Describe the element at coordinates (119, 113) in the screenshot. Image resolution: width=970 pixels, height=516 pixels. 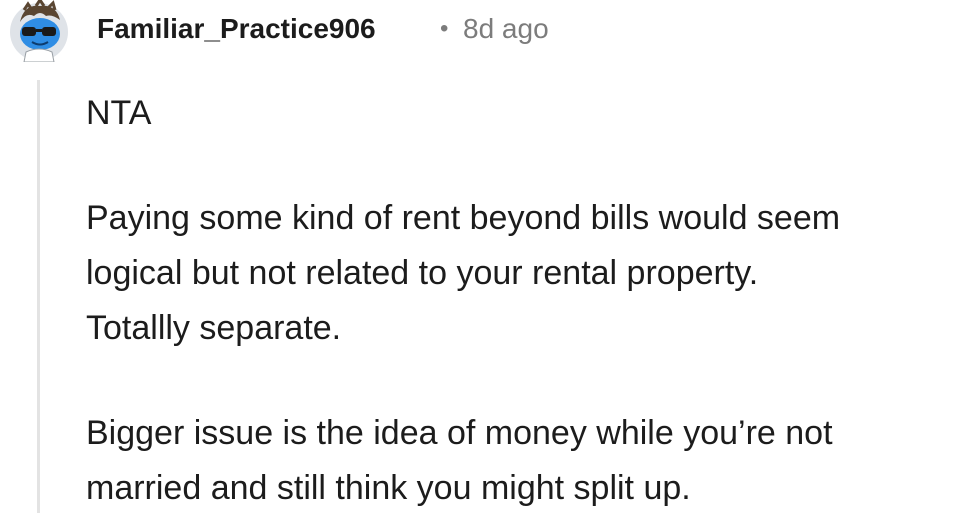
I see `comment-line: NTA` at that location.